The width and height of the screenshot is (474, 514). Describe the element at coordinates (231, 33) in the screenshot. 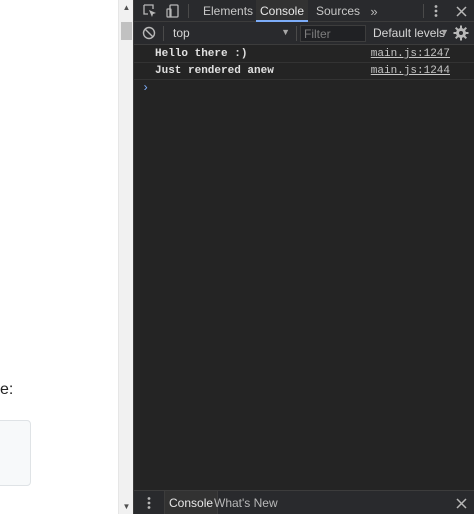

I see `execution-context-select: top ▼` at that location.